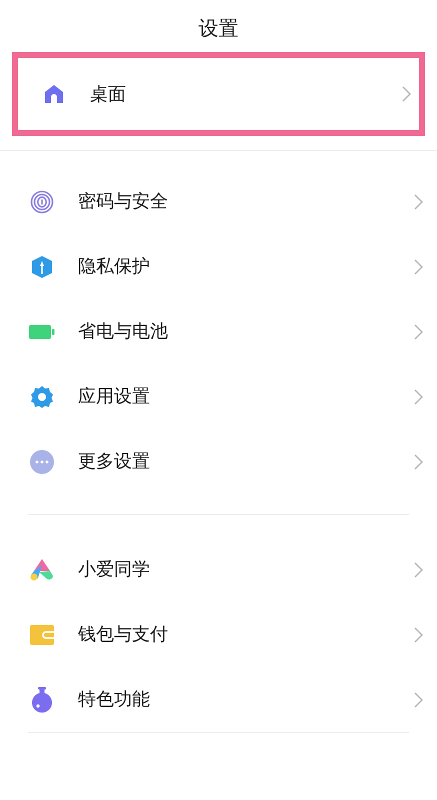 This screenshot has height=800, width=437. I want to click on settings-item: 桌面, so click(218, 94).